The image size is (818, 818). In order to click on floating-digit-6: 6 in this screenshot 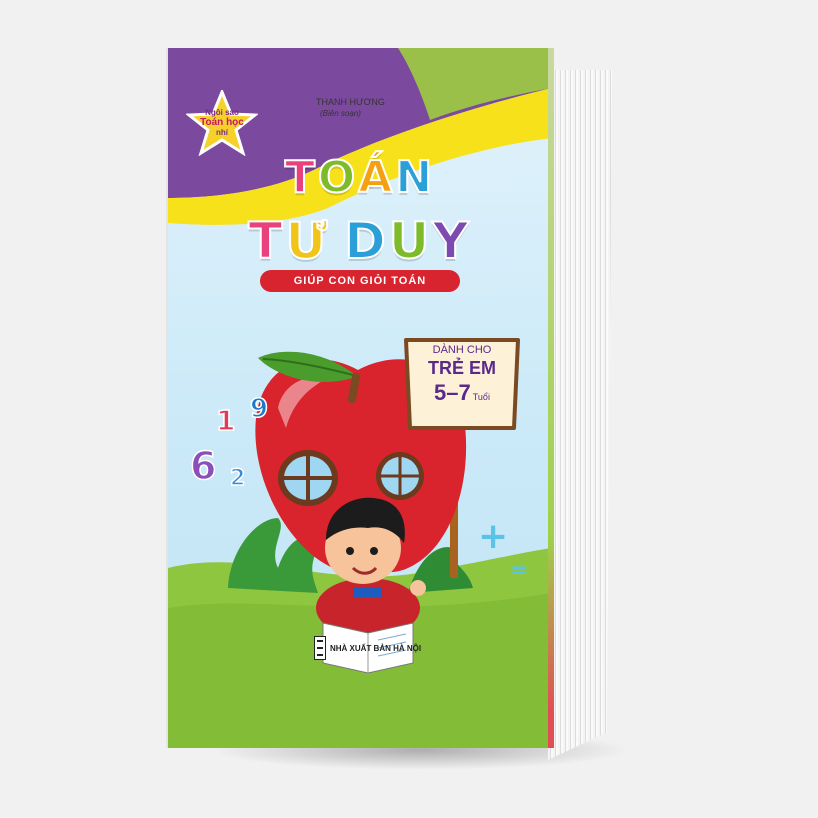, I will do `click(203, 466)`.